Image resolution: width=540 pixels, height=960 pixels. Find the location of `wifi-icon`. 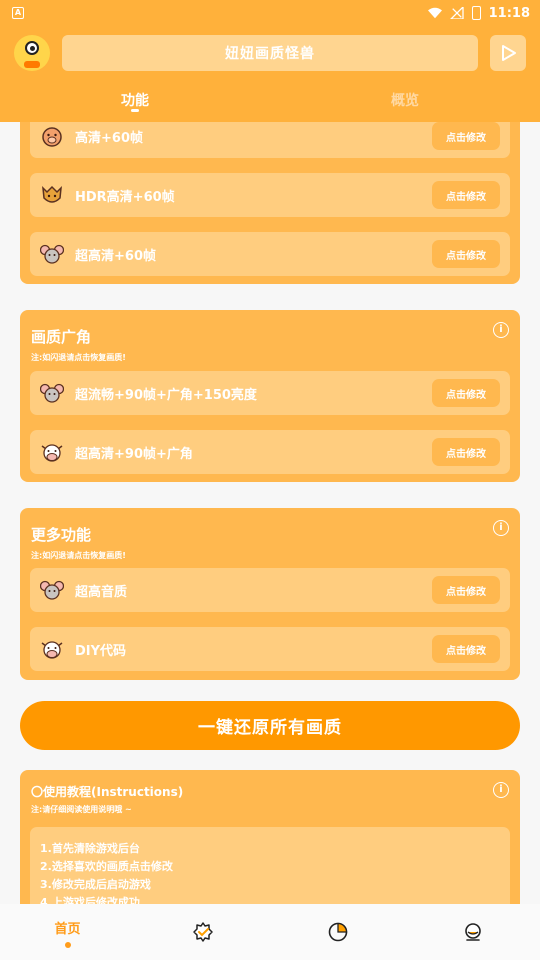

wifi-icon is located at coordinates (434, 13).